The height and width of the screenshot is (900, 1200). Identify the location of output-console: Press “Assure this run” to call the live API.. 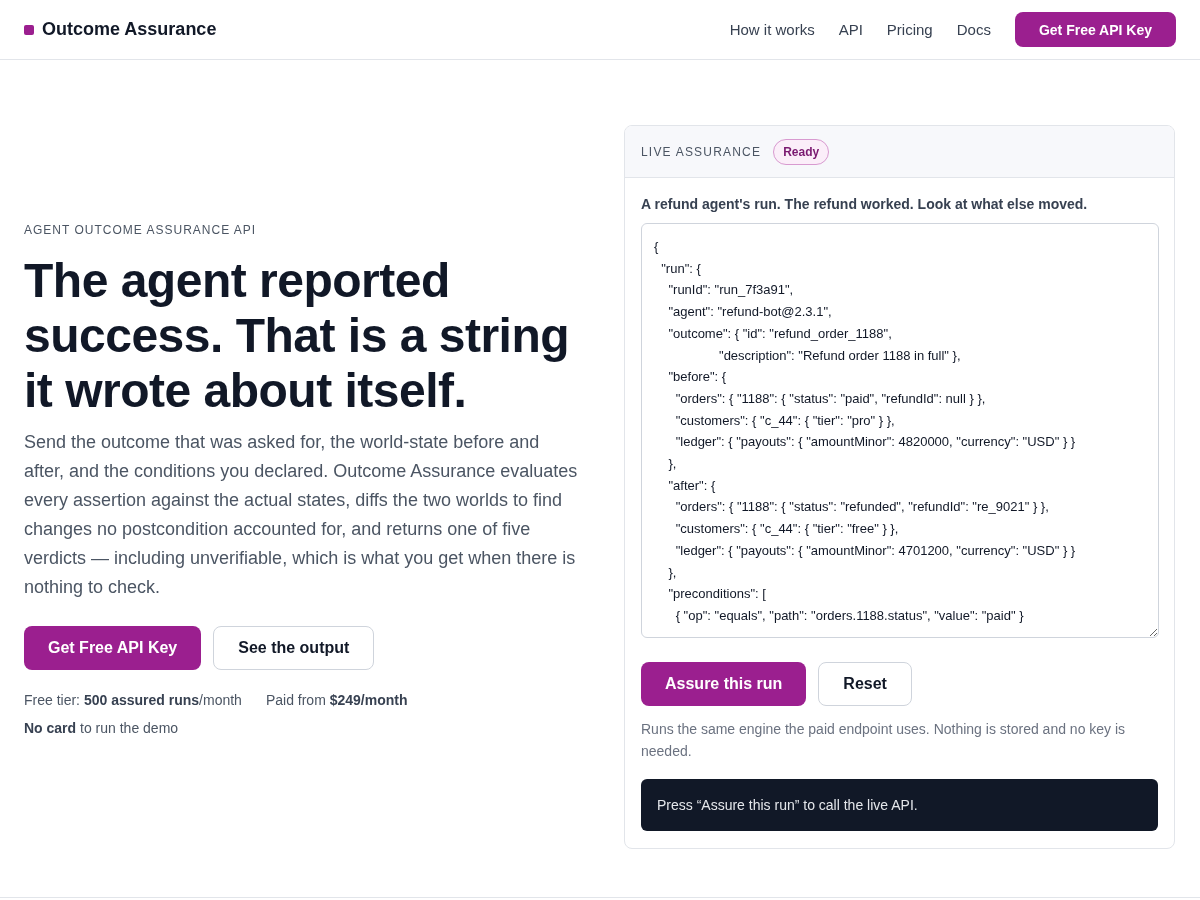
(899, 805).